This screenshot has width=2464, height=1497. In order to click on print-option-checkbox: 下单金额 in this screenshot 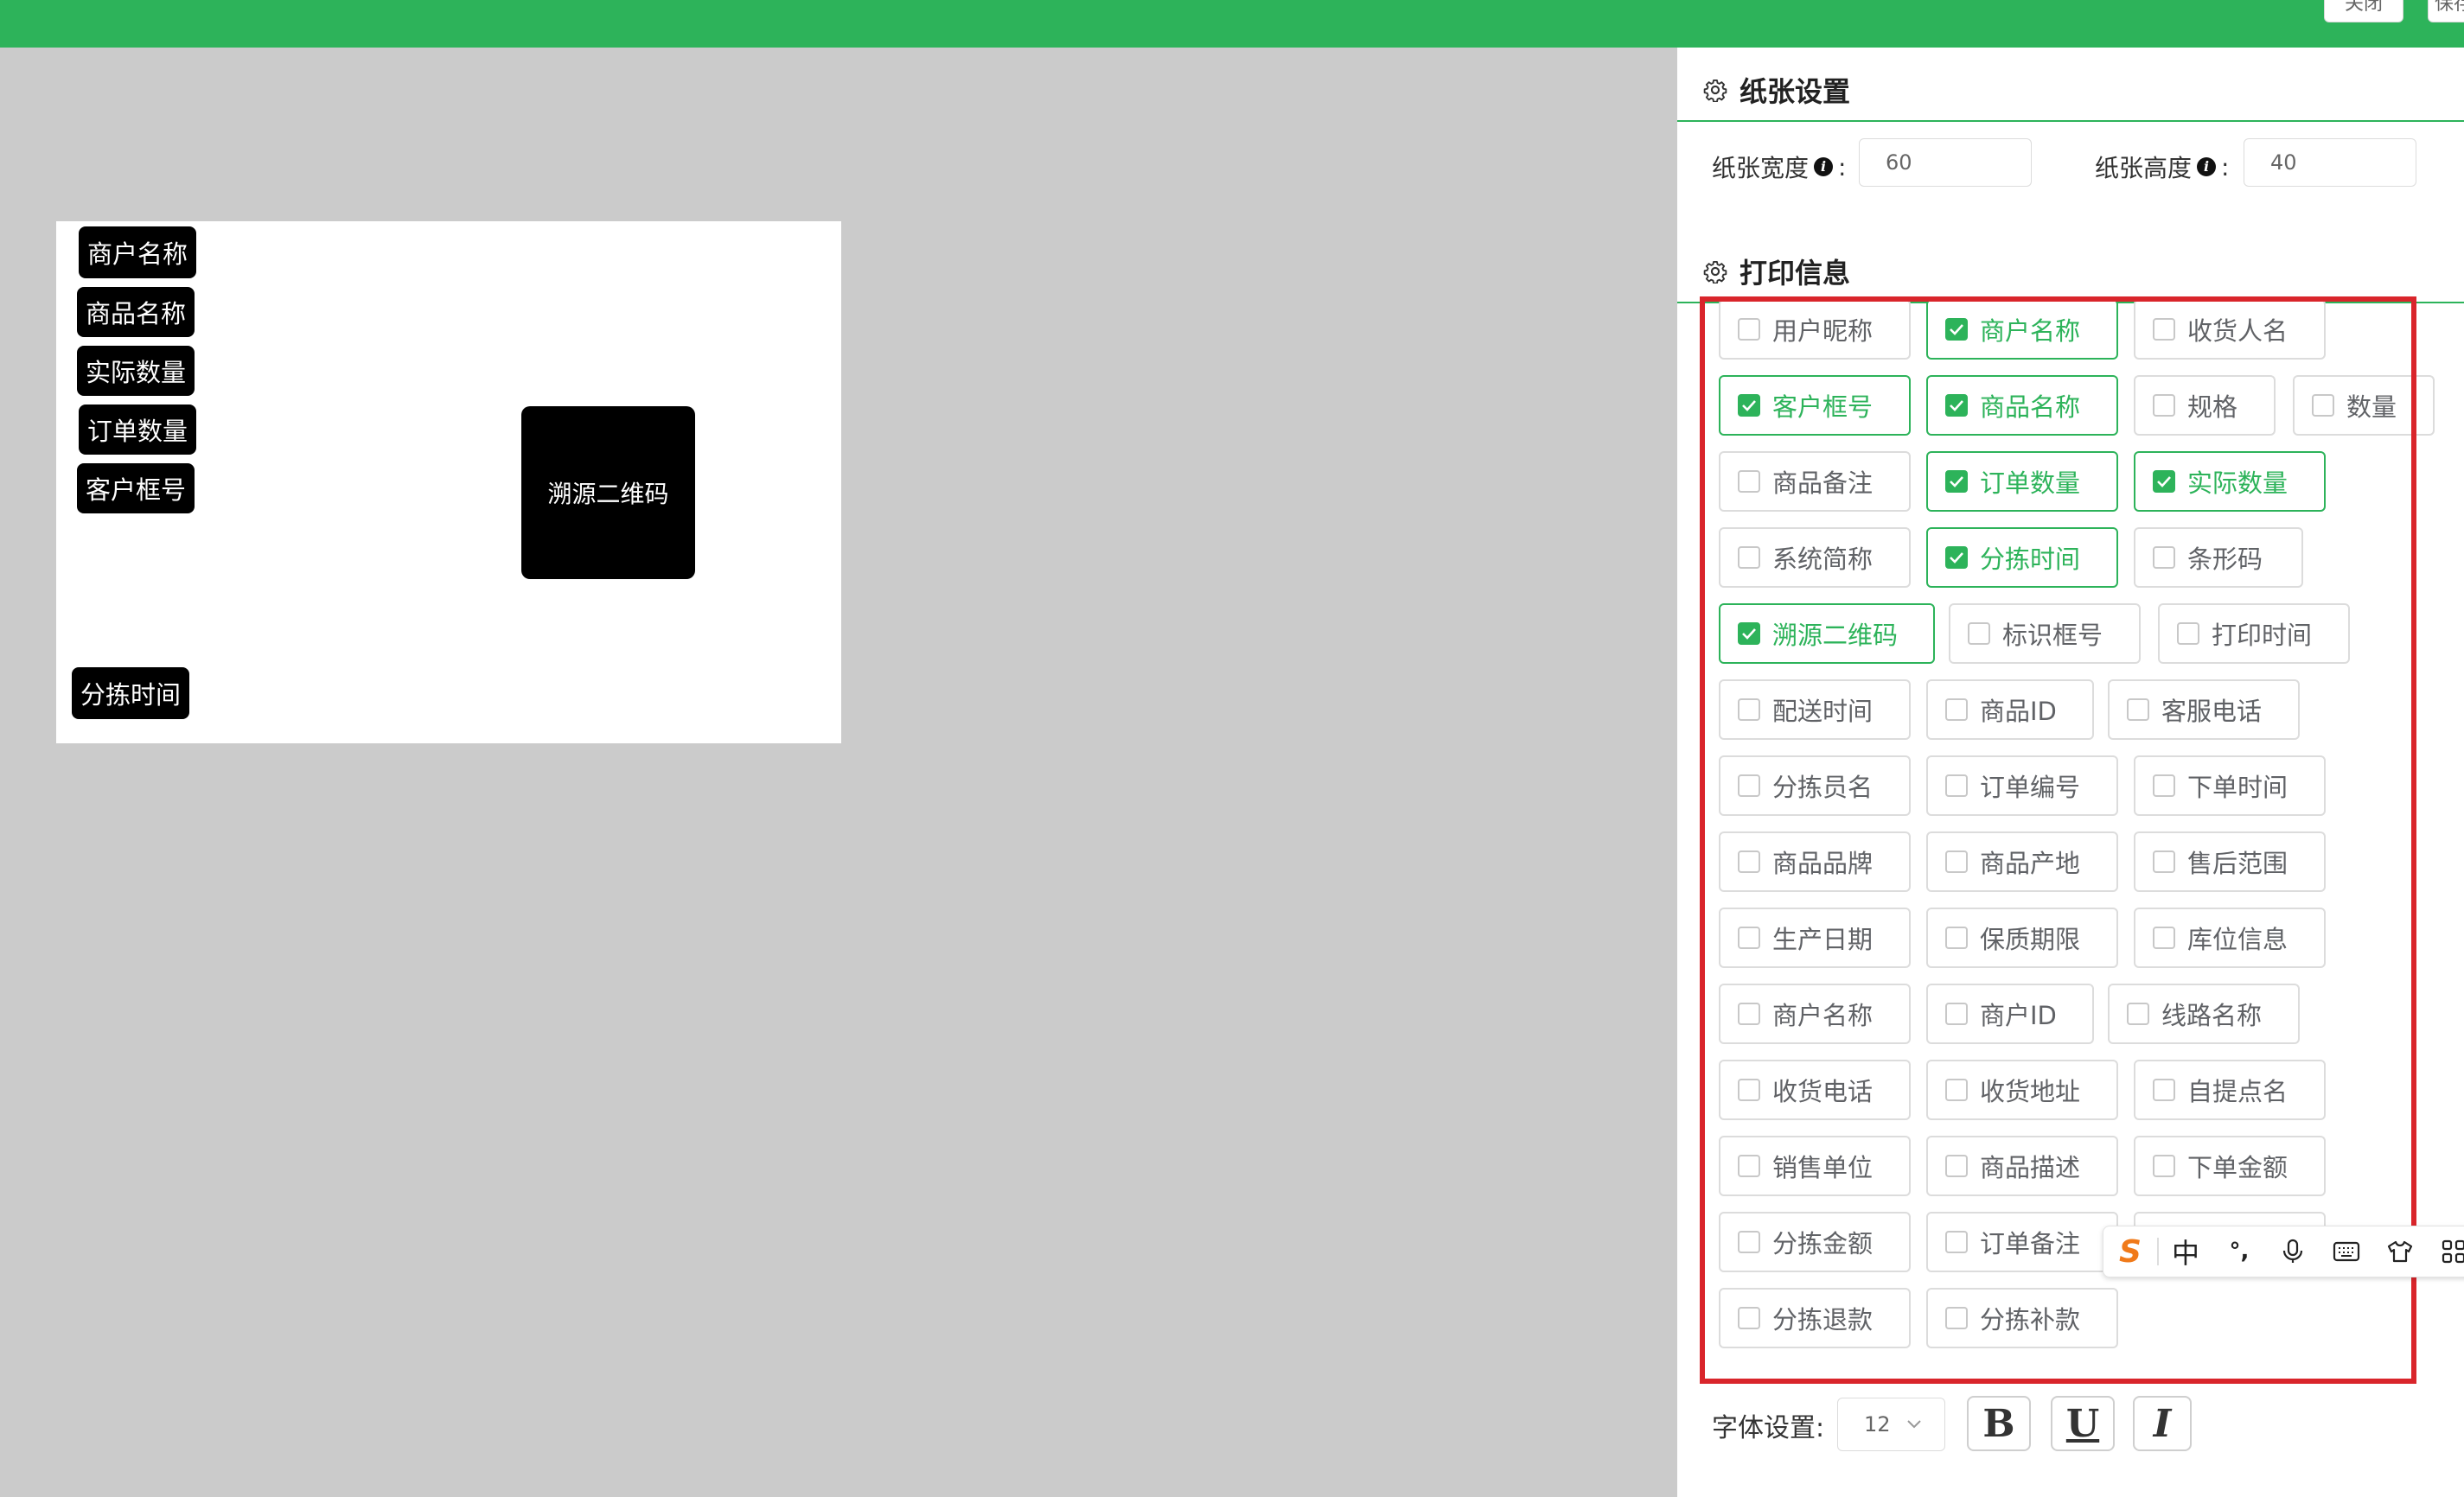, I will do `click(2230, 1166)`.